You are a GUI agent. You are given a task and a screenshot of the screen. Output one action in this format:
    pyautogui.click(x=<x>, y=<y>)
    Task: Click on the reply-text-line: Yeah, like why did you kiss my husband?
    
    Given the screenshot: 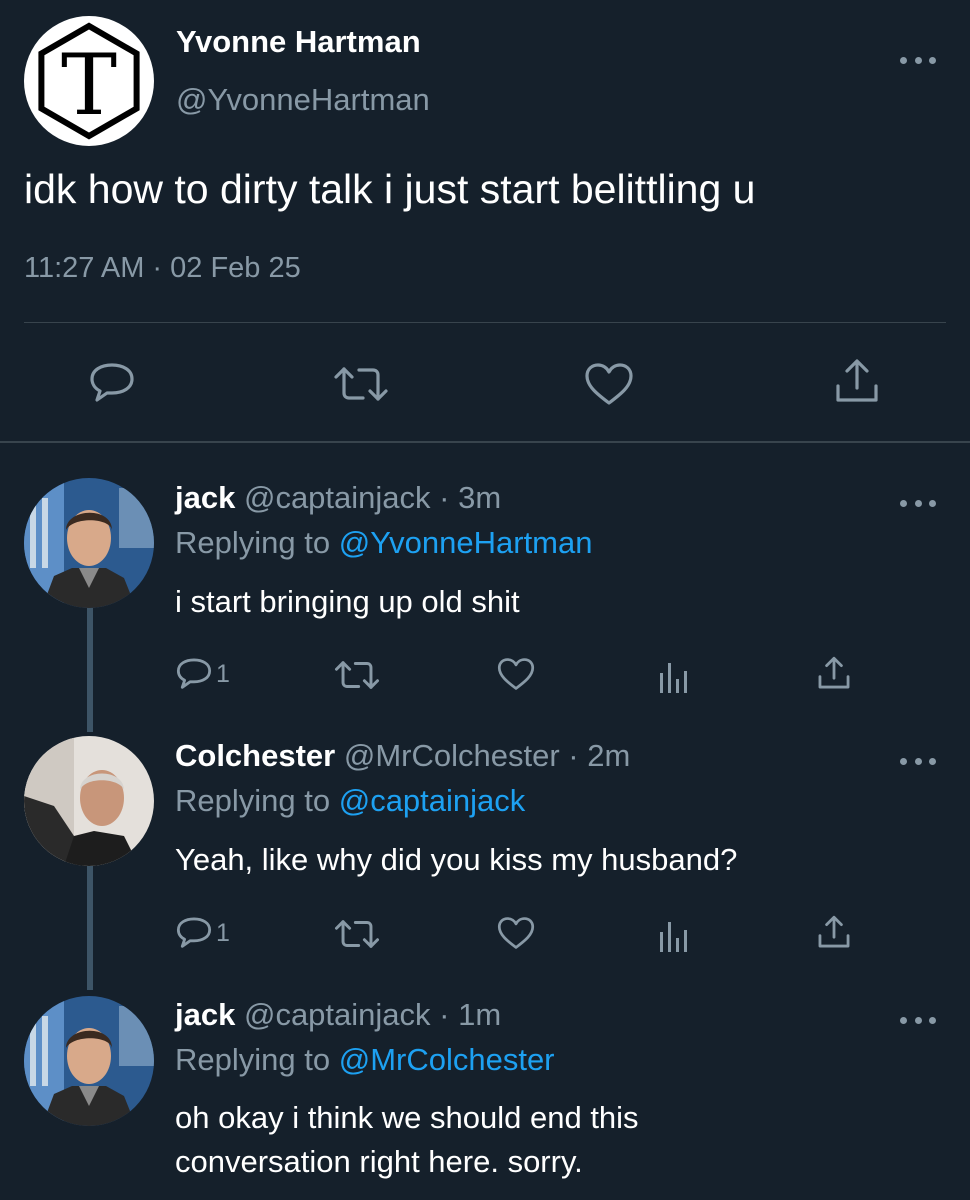 What is the action you would take?
    pyautogui.click(x=456, y=859)
    